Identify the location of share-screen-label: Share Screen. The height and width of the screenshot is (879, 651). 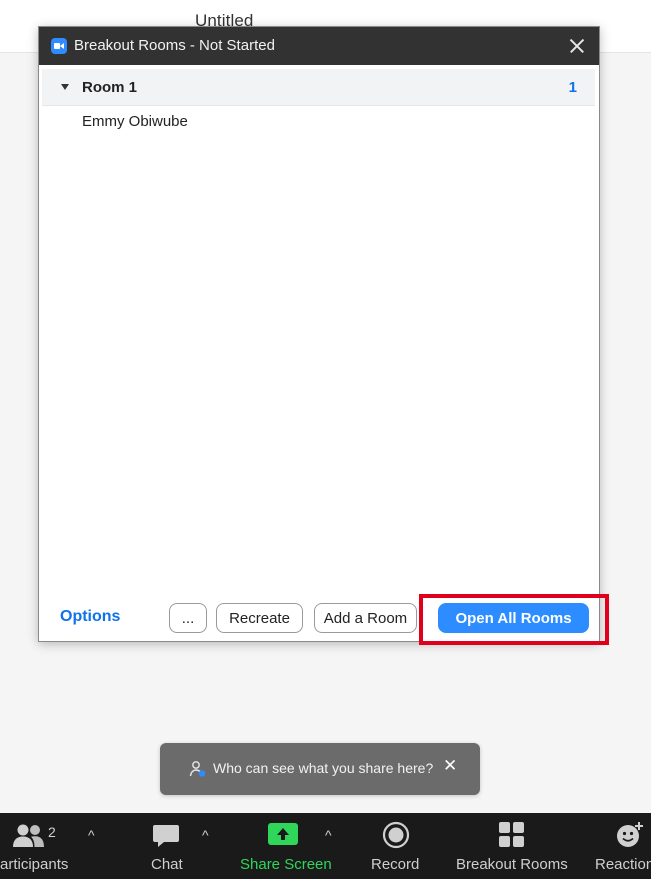
(286, 864).